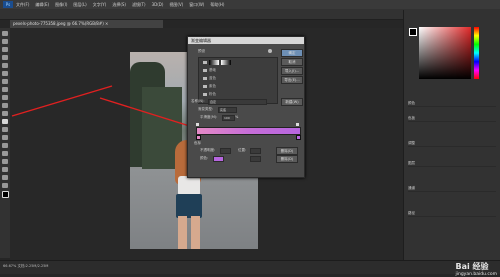  I want to click on name-label: 名称(N):, so click(198, 101).